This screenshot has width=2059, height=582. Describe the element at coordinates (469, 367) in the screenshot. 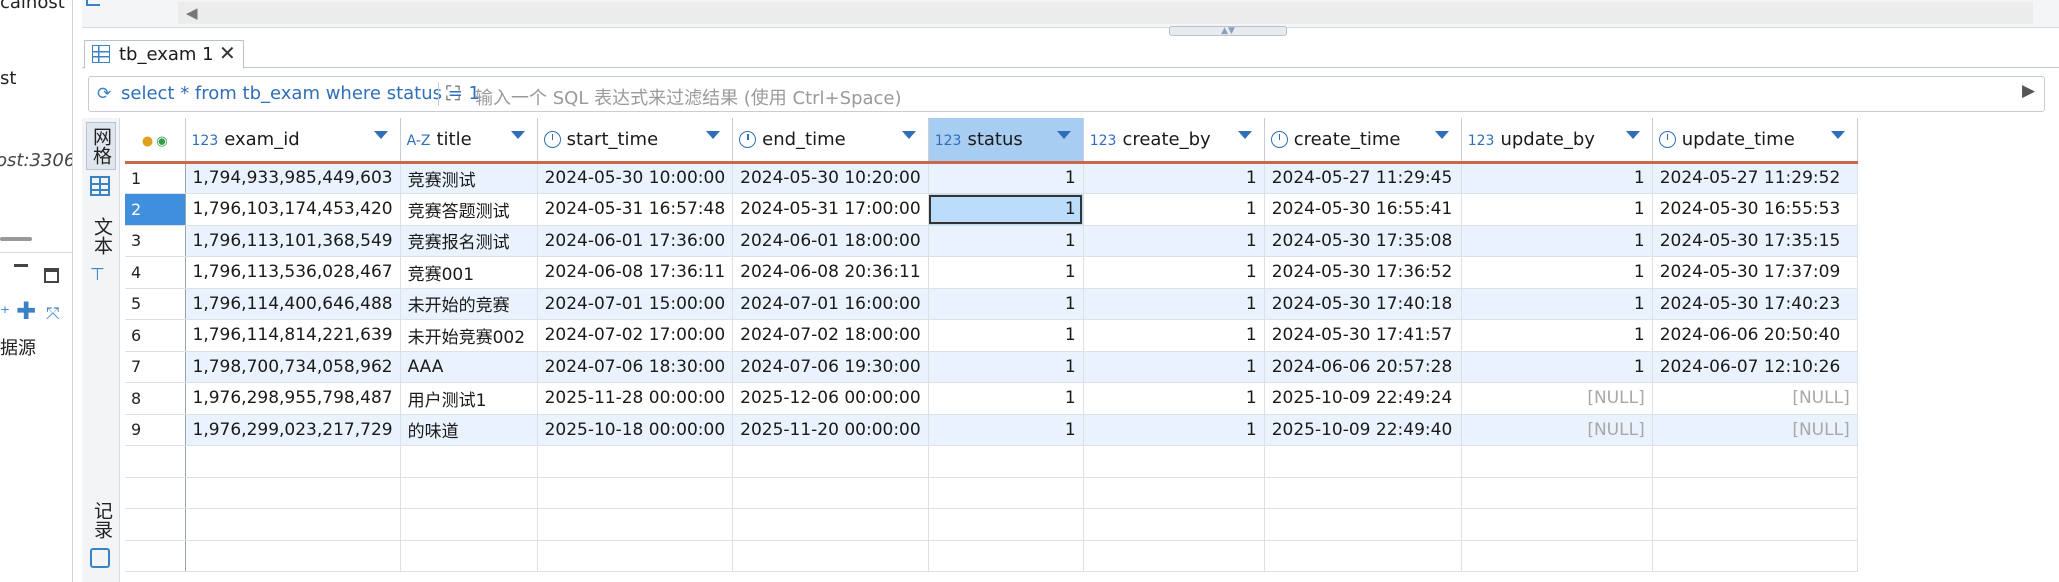

I see `cell-title: AAA` at that location.